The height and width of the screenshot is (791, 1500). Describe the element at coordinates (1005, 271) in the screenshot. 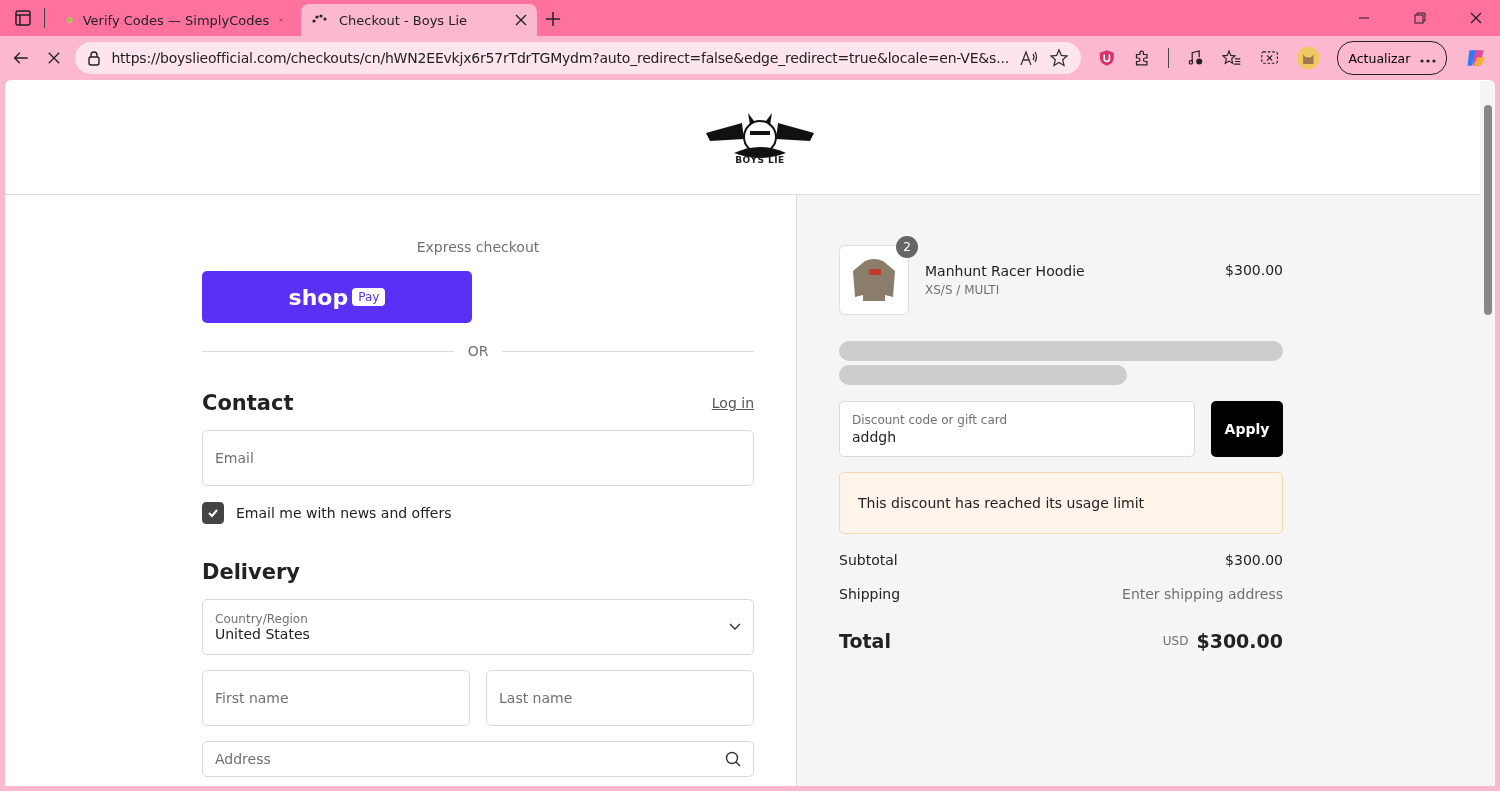

I see `product-name: Manhunt Racer Hoodie` at that location.